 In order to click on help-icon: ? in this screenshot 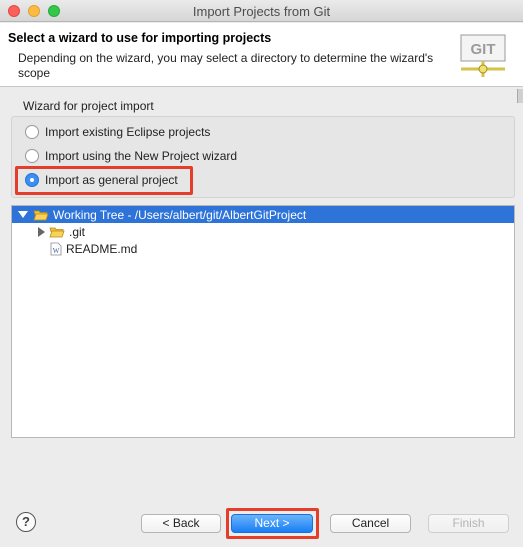, I will do `click(26, 522)`.